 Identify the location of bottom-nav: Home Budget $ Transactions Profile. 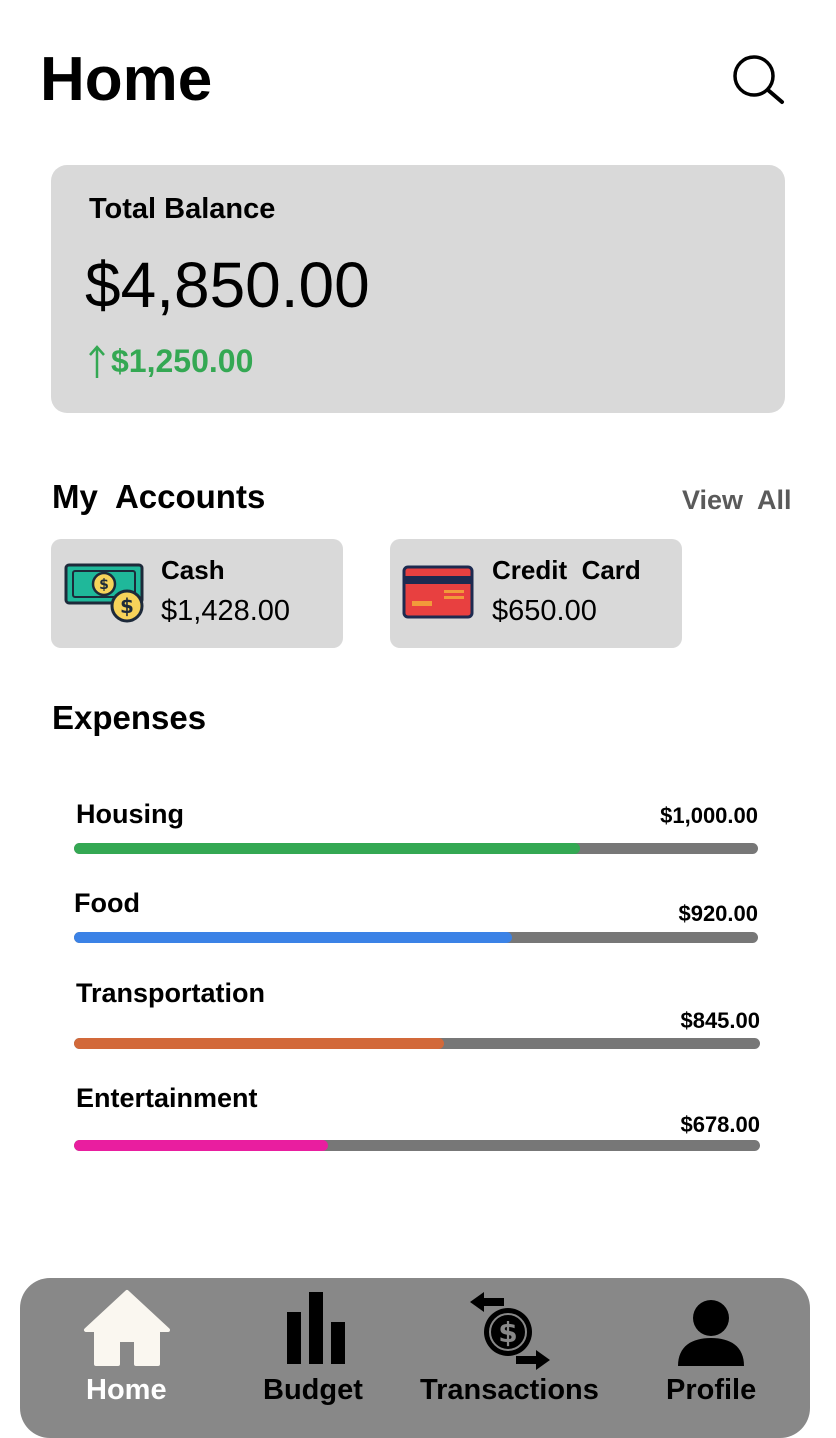
(415, 1358).